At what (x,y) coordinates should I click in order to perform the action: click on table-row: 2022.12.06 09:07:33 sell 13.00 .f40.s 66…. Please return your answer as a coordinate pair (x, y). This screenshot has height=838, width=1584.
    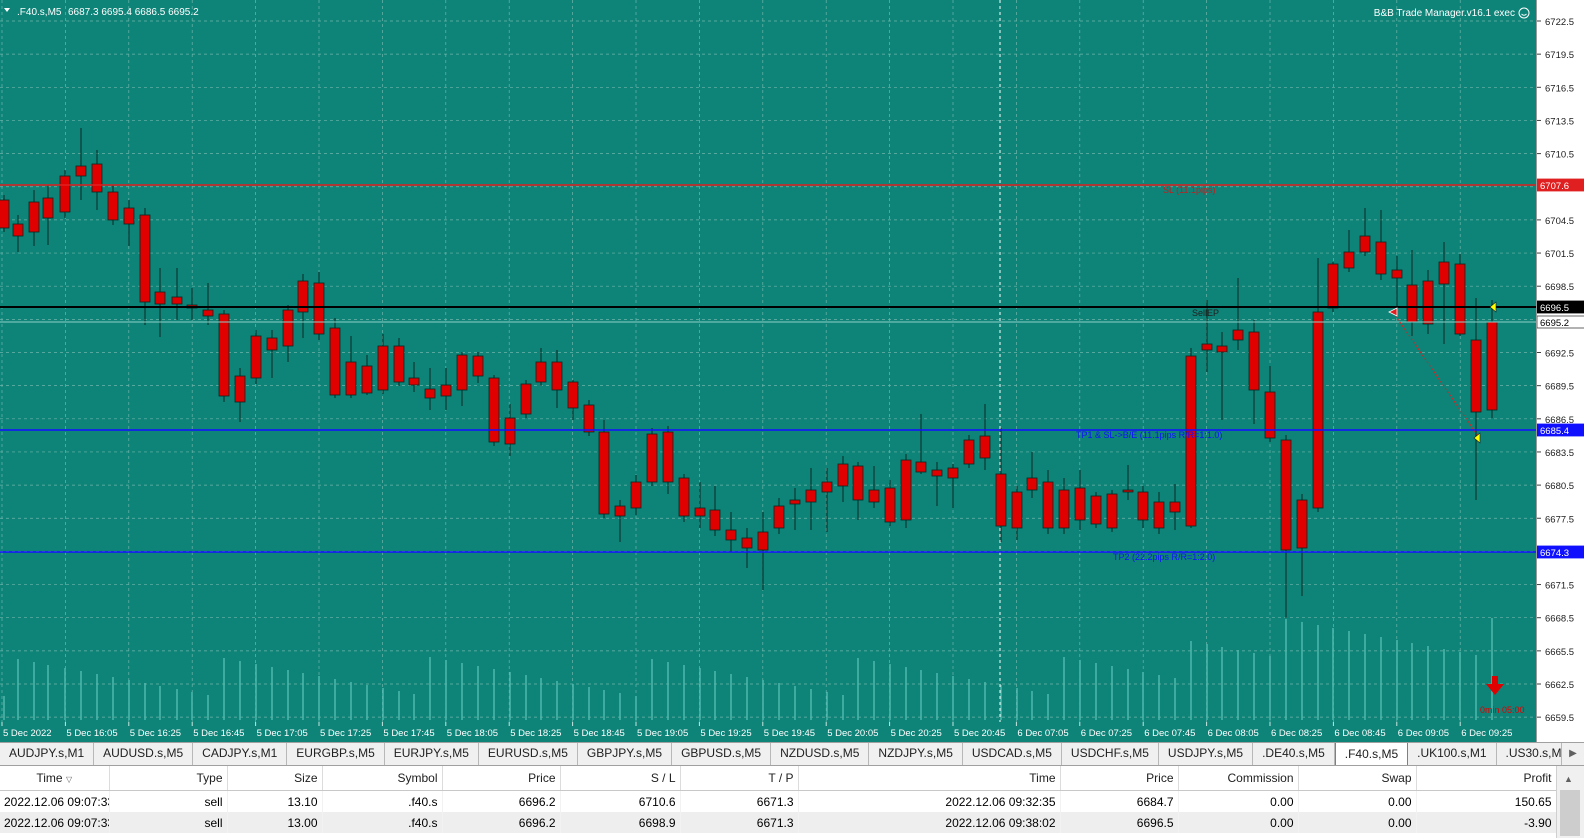
    Looking at the image, I should click on (778, 822).